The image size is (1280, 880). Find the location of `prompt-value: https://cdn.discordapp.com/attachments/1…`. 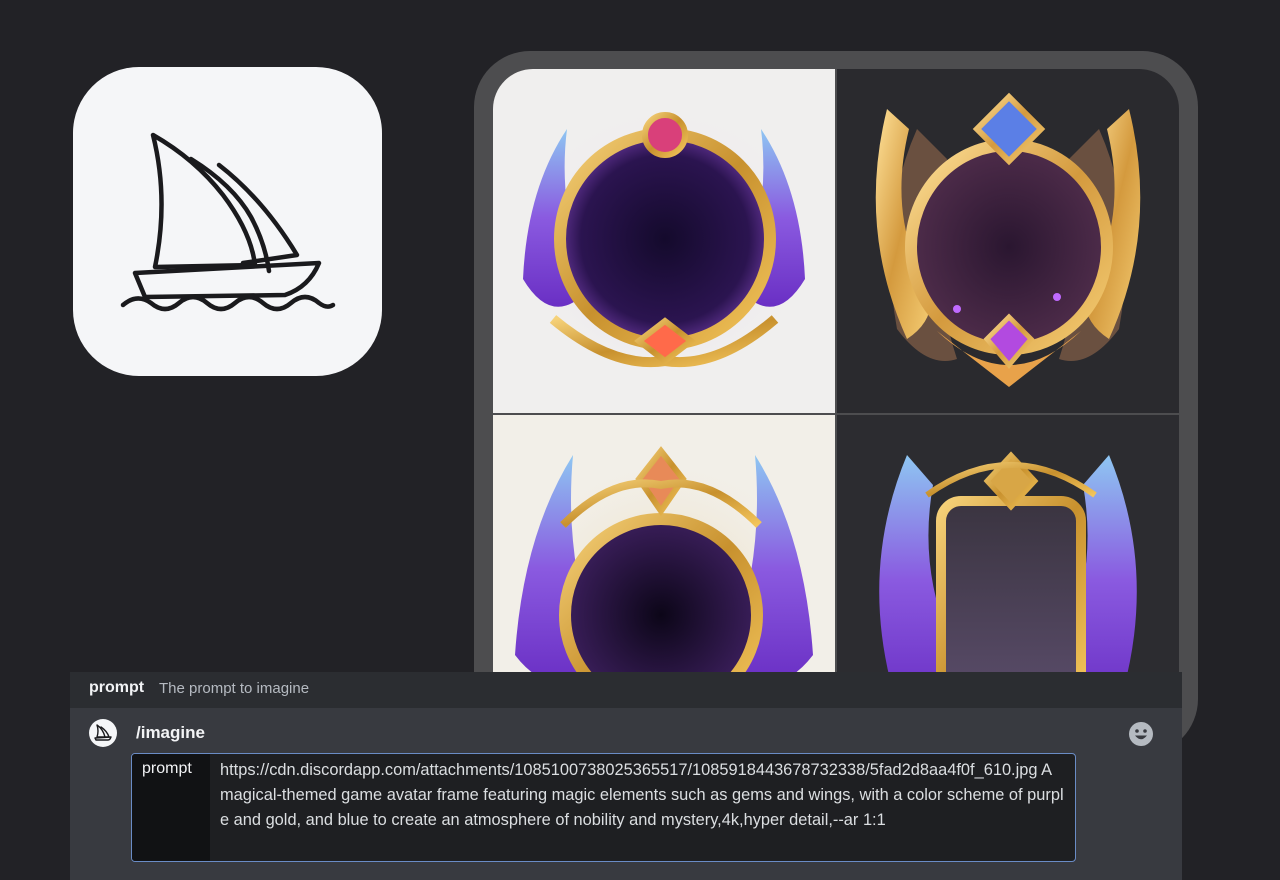

prompt-value: https://cdn.discordapp.com/attachments/1… is located at coordinates (642, 795).